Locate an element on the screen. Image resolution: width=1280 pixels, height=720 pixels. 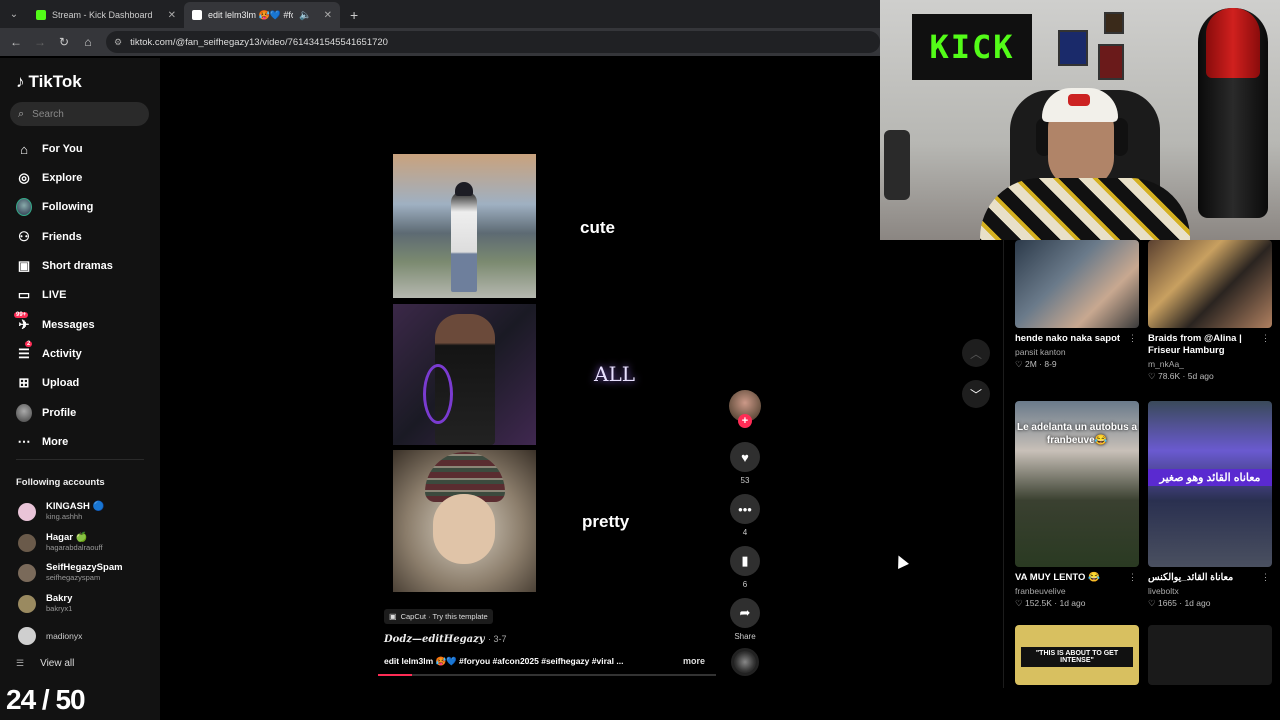
browser-tab-kick: Stream - Kick Dashboard ✕ is located at coordinates (106, 15).